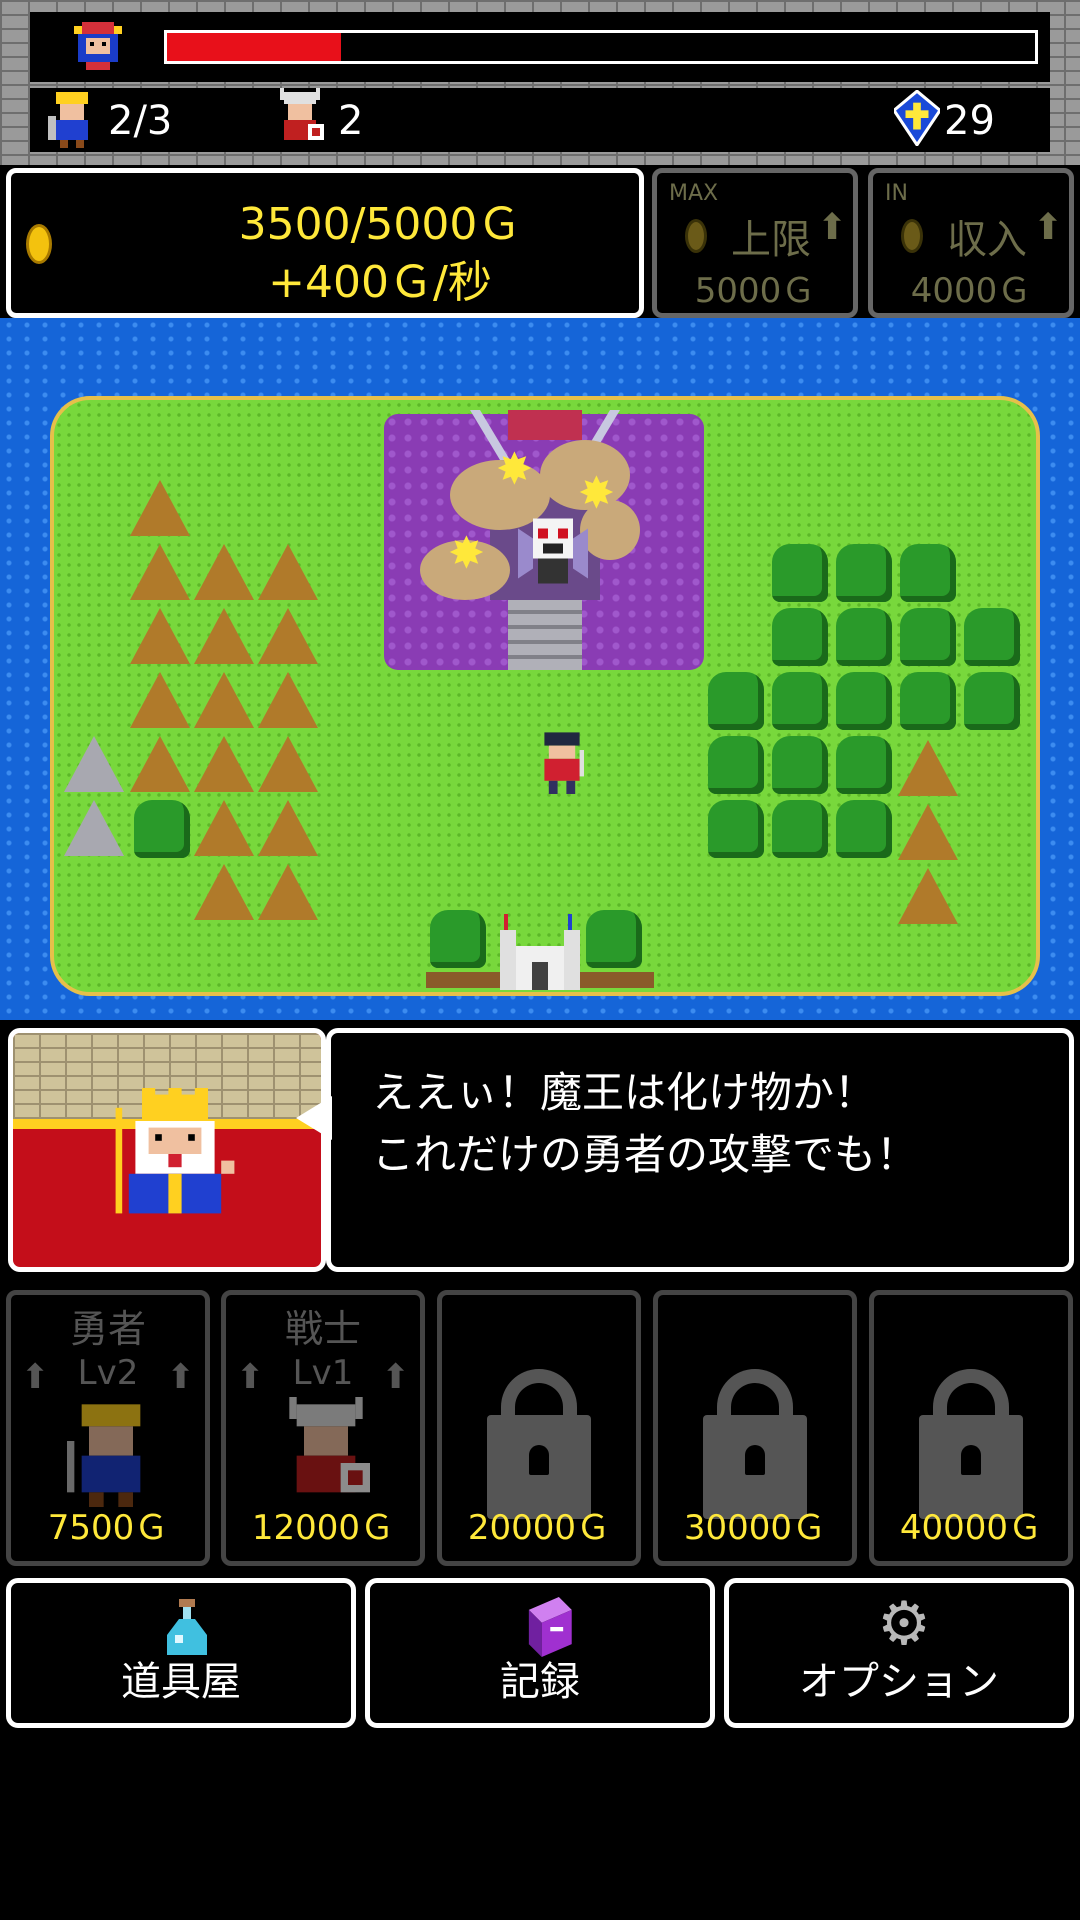 The height and width of the screenshot is (1920, 1080). I want to click on unit-card-locked: 30000Ｇ, so click(755, 1428).